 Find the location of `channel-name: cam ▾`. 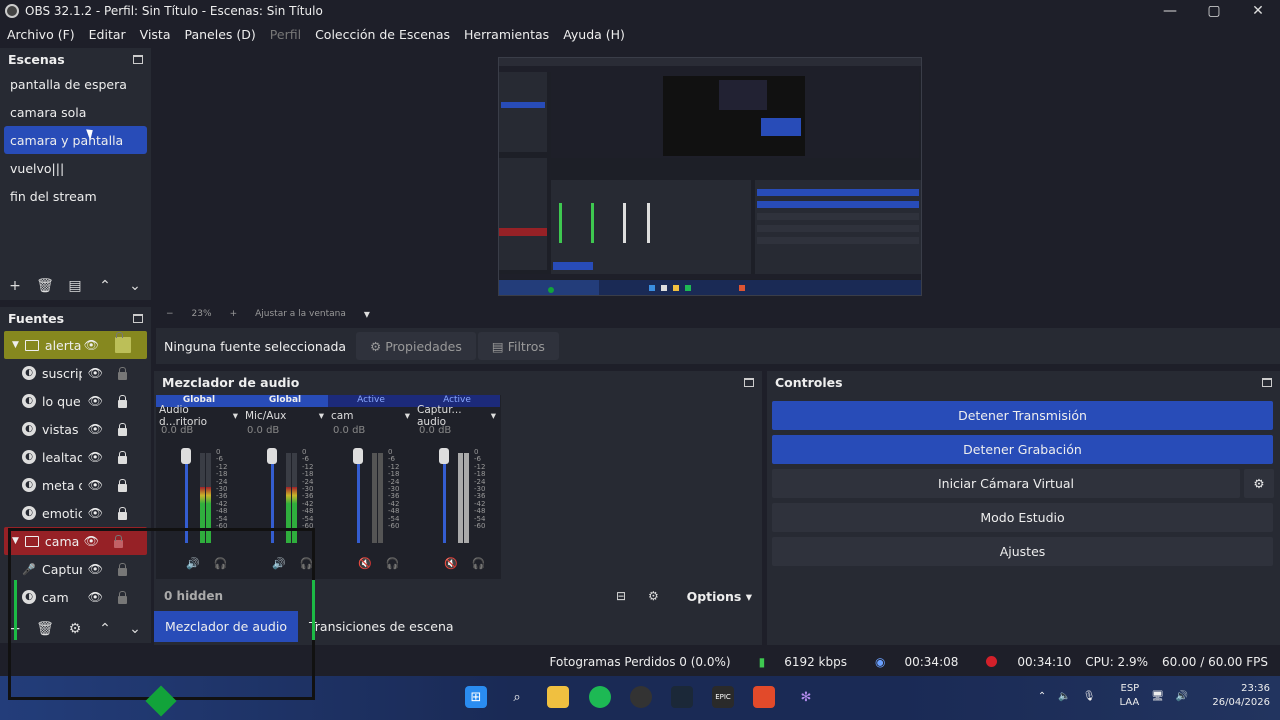

channel-name: cam ▾ is located at coordinates (371, 416).